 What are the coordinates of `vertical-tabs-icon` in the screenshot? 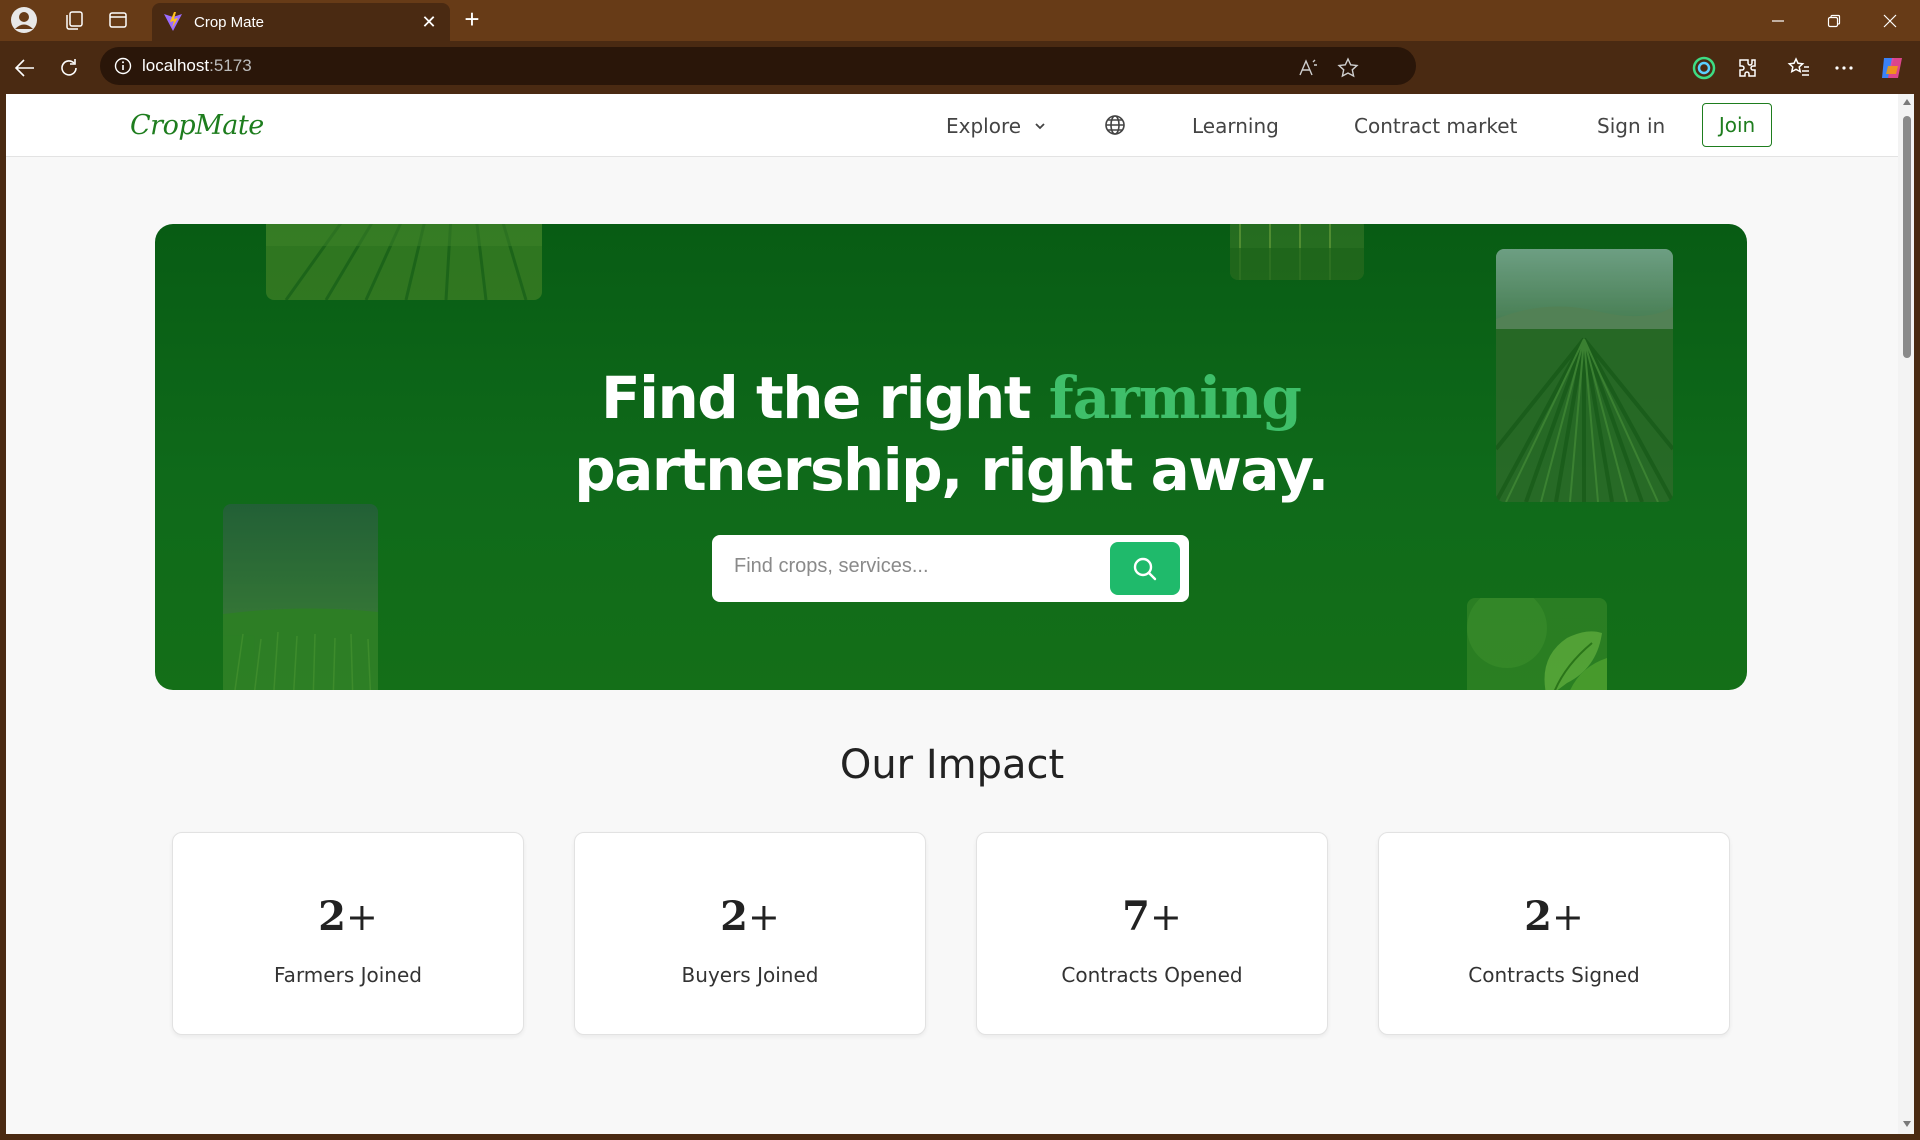 It's located at (118, 20).